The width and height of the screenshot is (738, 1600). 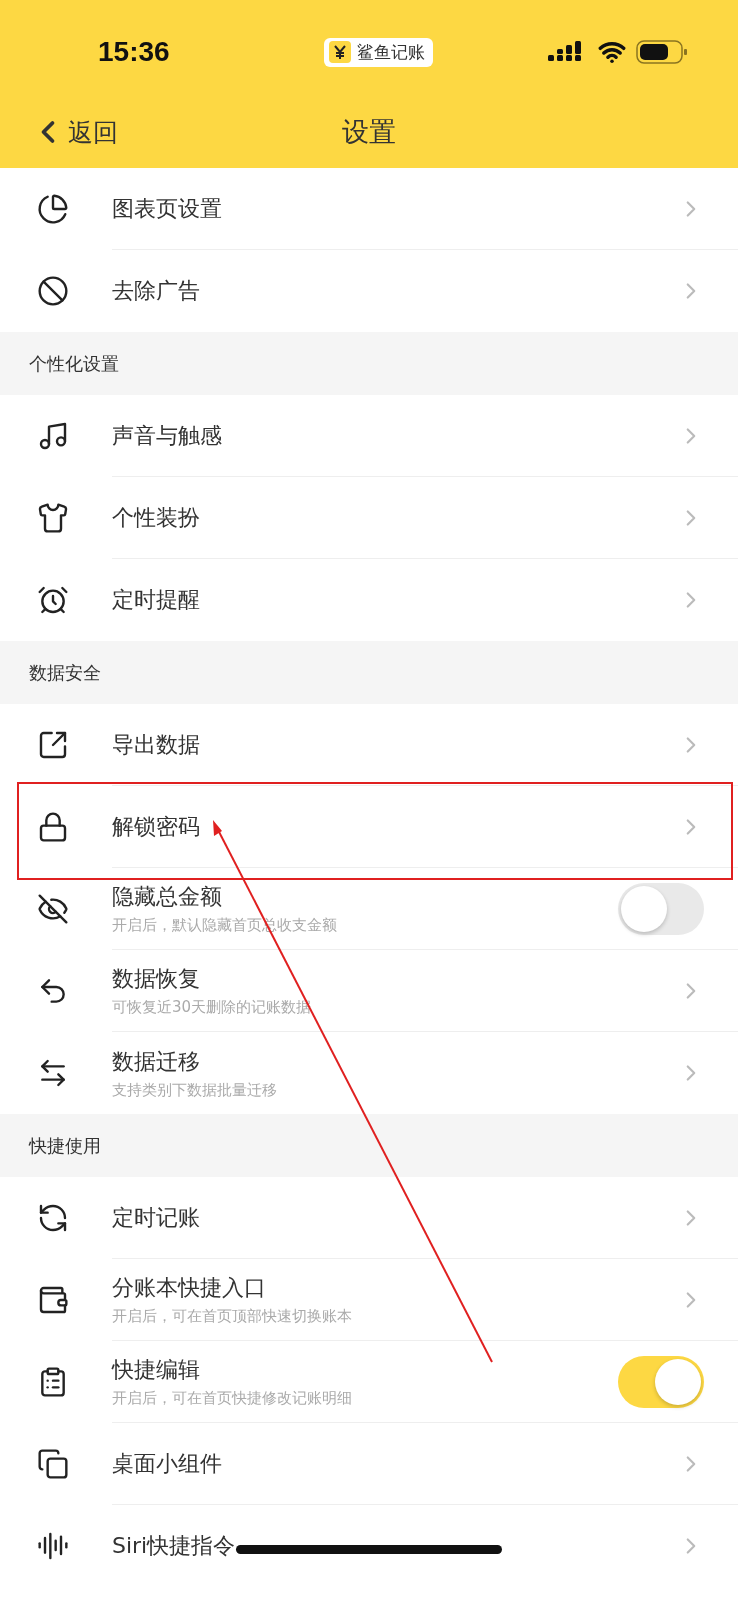 I want to click on shirt-icon, so click(x=53, y=518).